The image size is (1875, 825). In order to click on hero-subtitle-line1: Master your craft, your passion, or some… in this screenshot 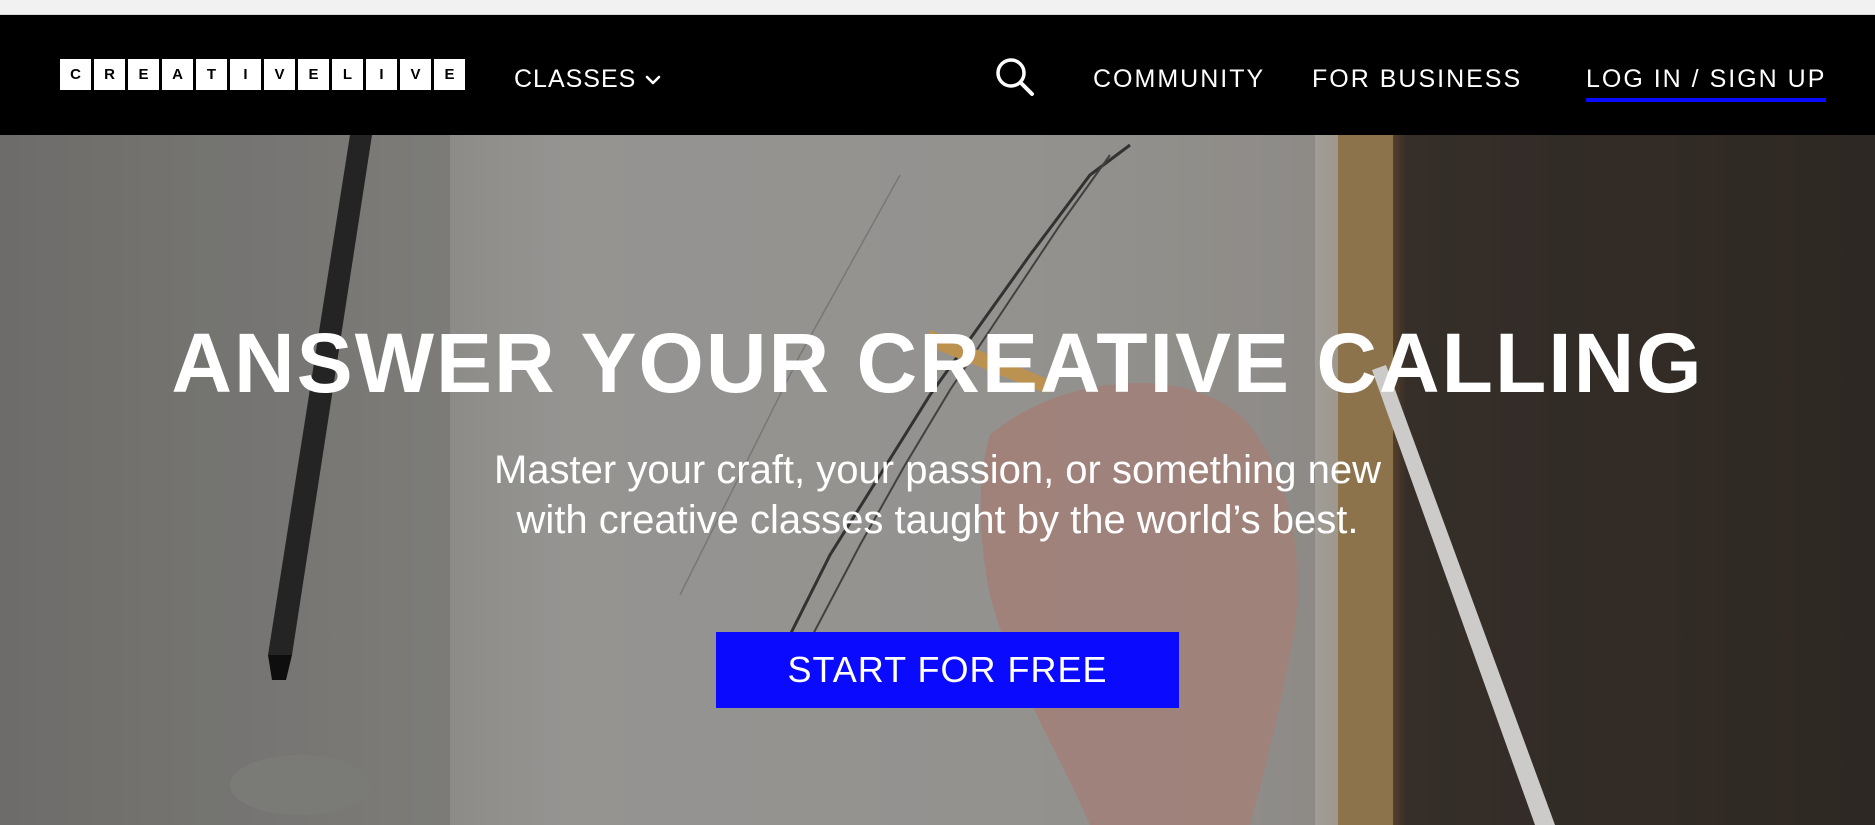, I will do `click(937, 470)`.